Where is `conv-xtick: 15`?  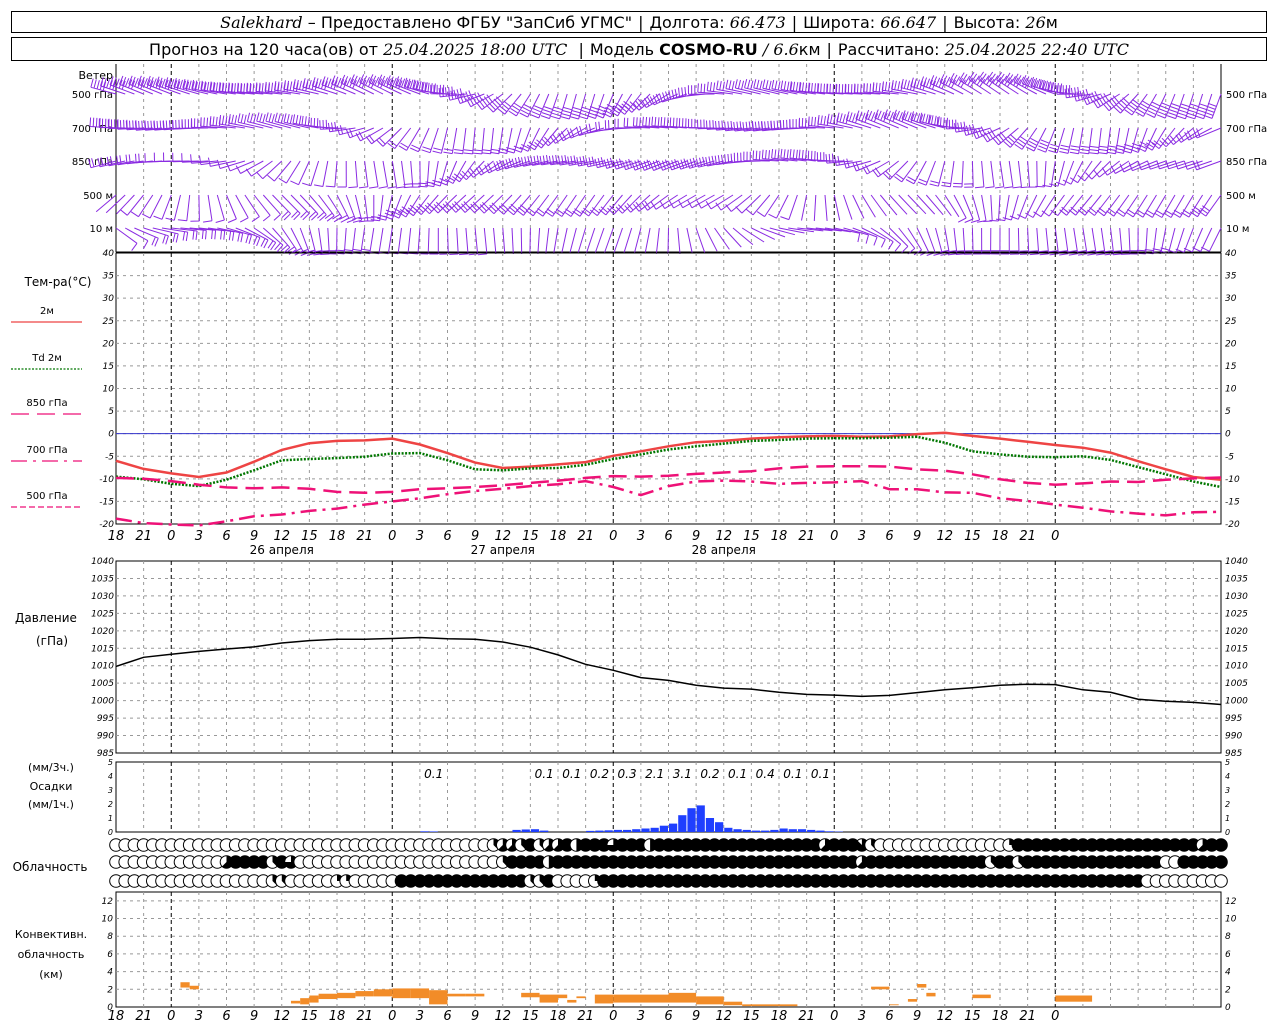 conv-xtick: 15 is located at coordinates (530, 1016).